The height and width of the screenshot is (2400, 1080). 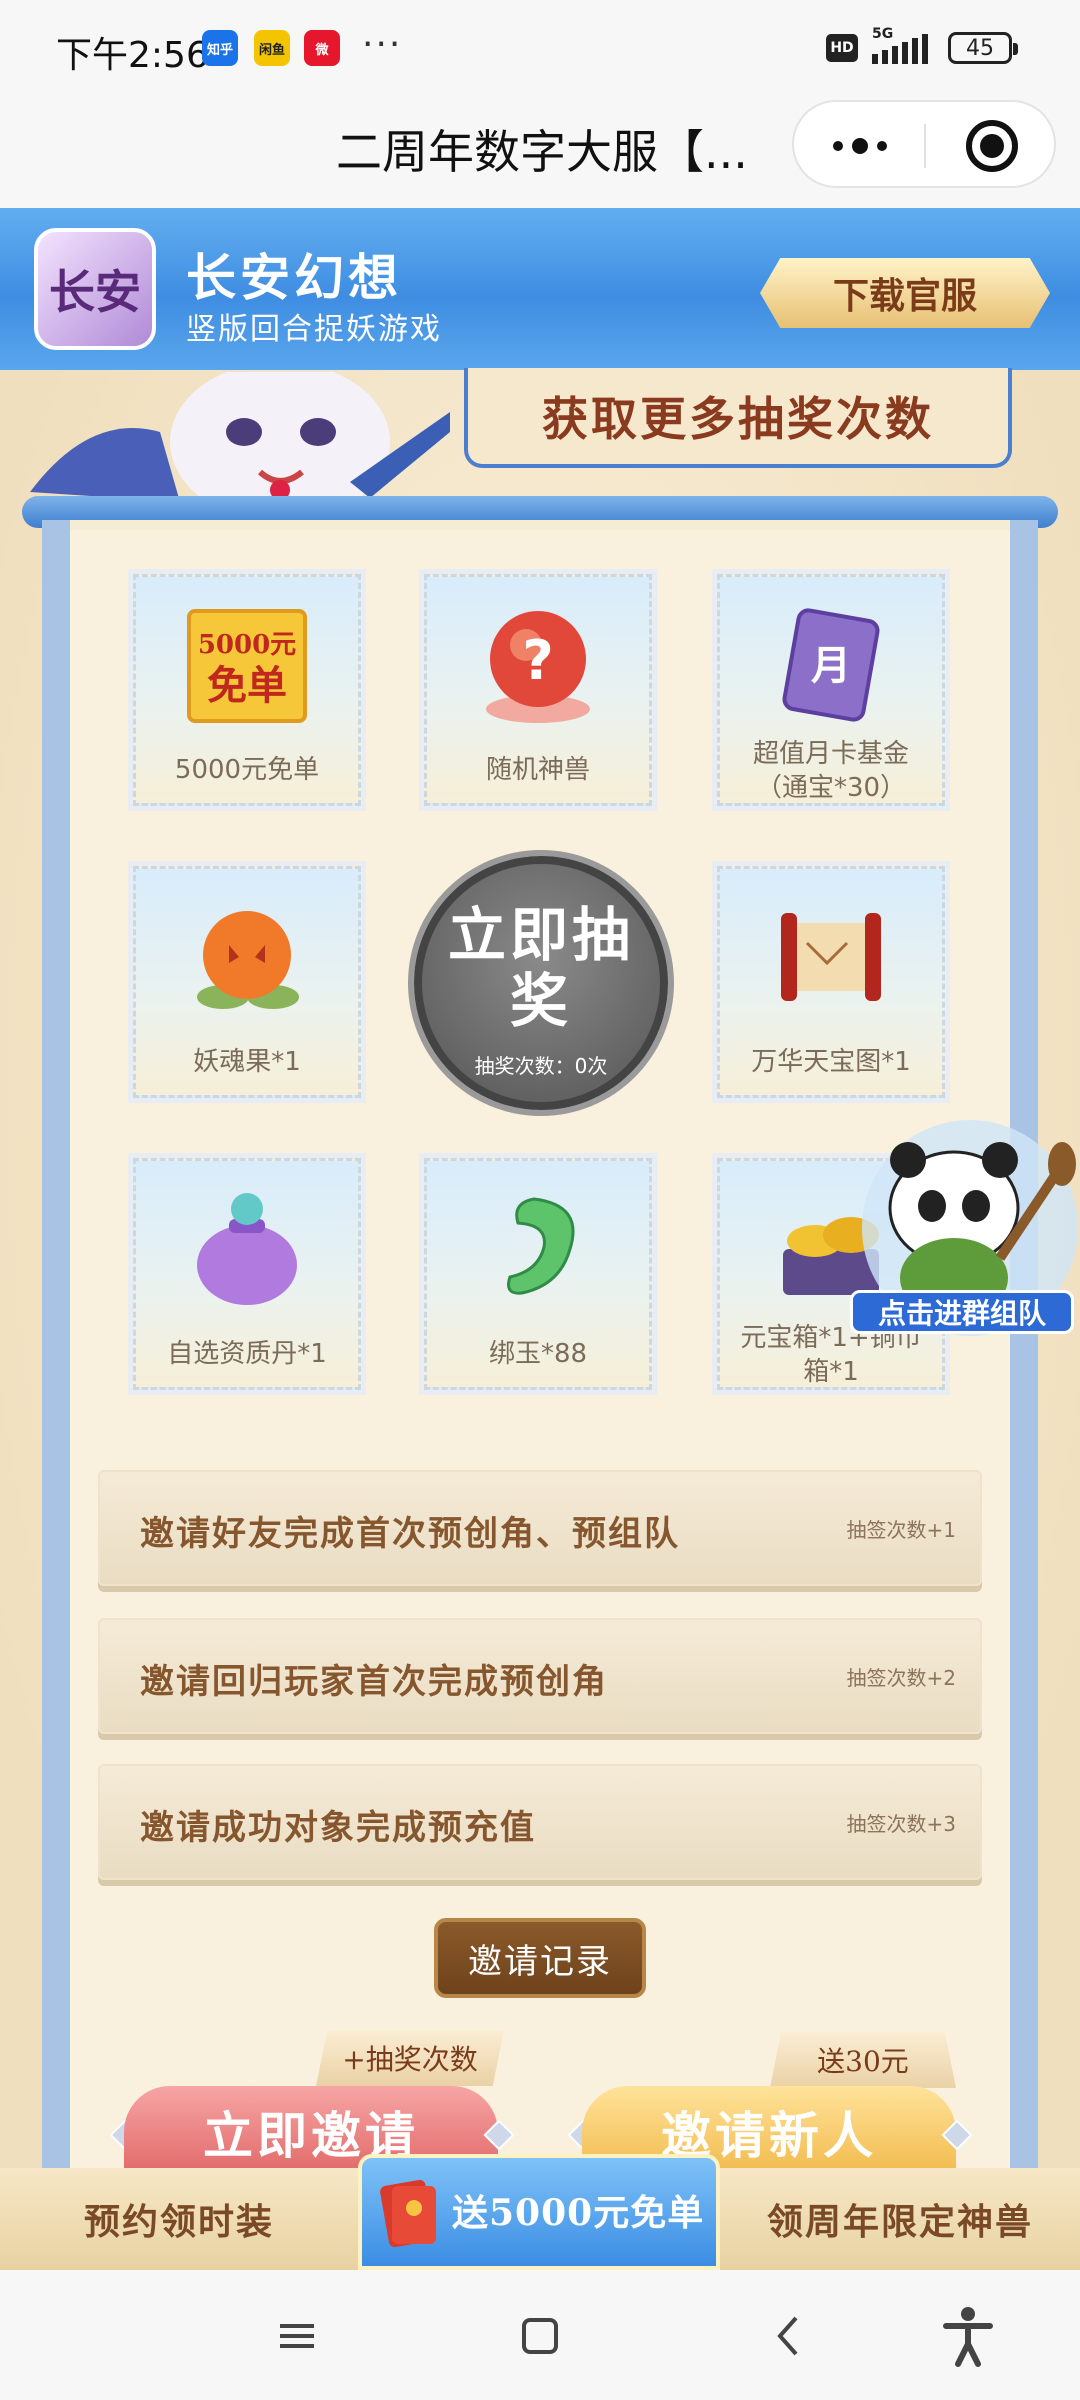 What do you see at coordinates (900, 2219) in the screenshot?
I see `tab-anniversary-beast: 领周年限定神兽` at bounding box center [900, 2219].